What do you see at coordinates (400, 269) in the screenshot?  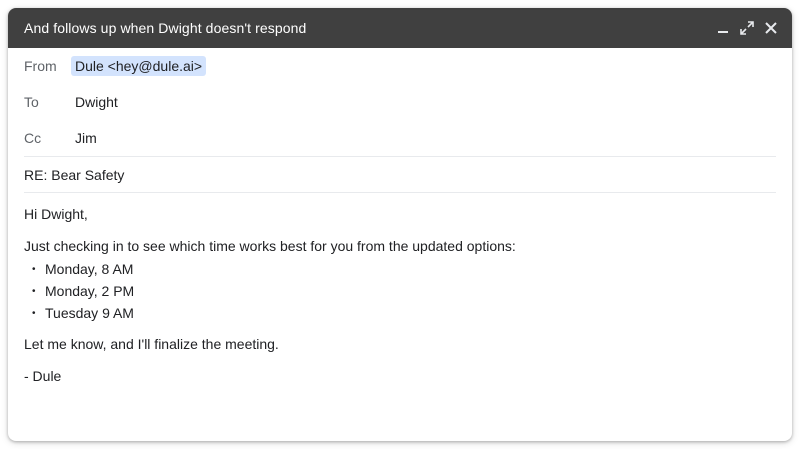 I see `list-item: • Monday, 8 AM` at bounding box center [400, 269].